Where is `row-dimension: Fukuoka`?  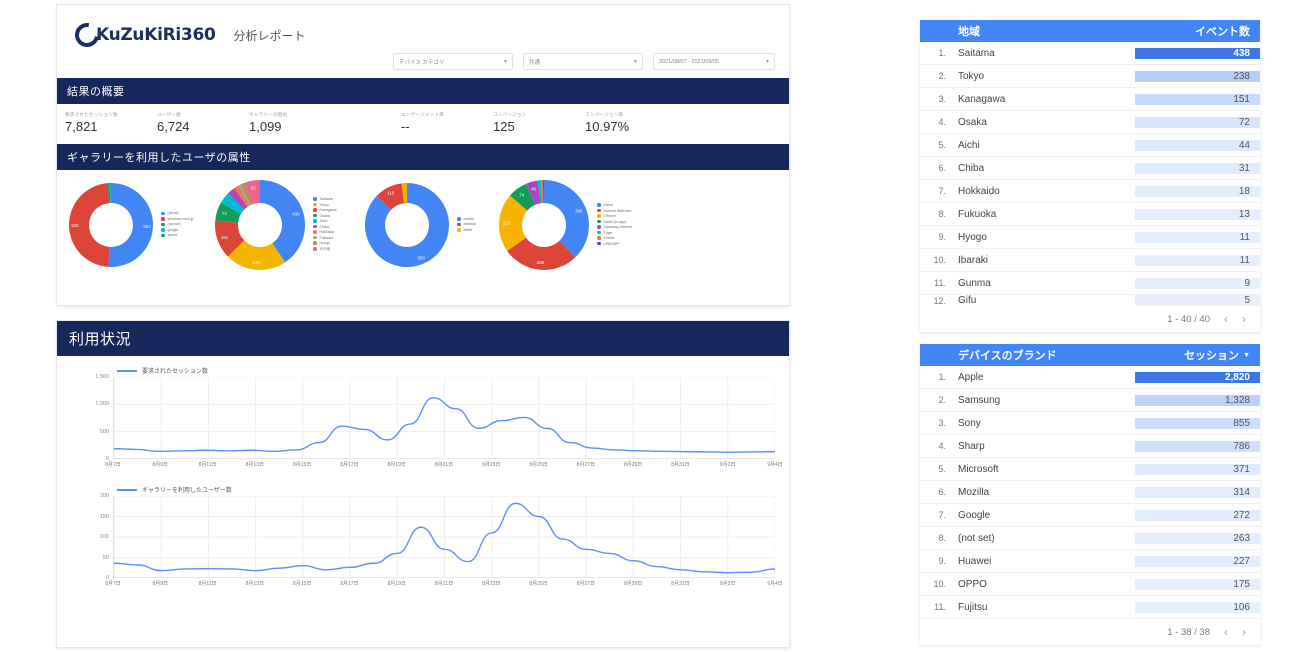
row-dimension: Fukuoka is located at coordinates (977, 214).